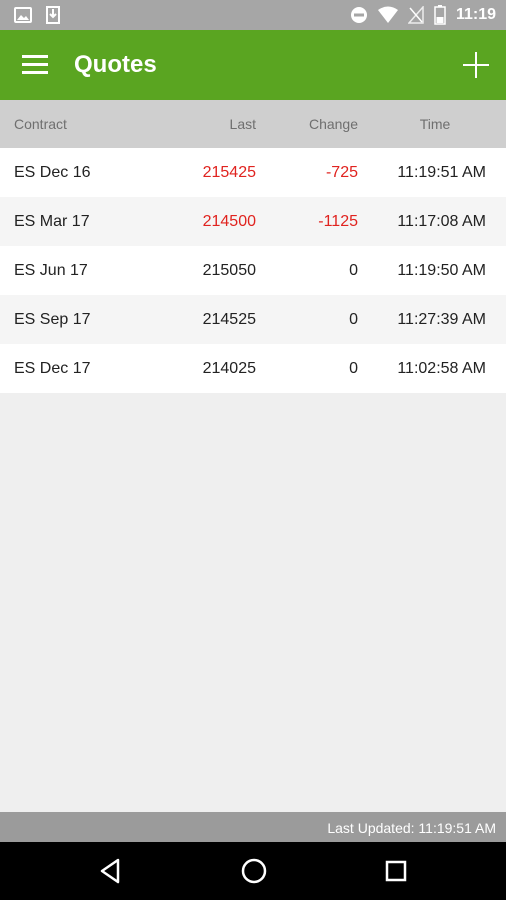 This screenshot has height=900, width=506. Describe the element at coordinates (52, 172) in the screenshot. I see `cell-contract: ES Dec 16` at that location.